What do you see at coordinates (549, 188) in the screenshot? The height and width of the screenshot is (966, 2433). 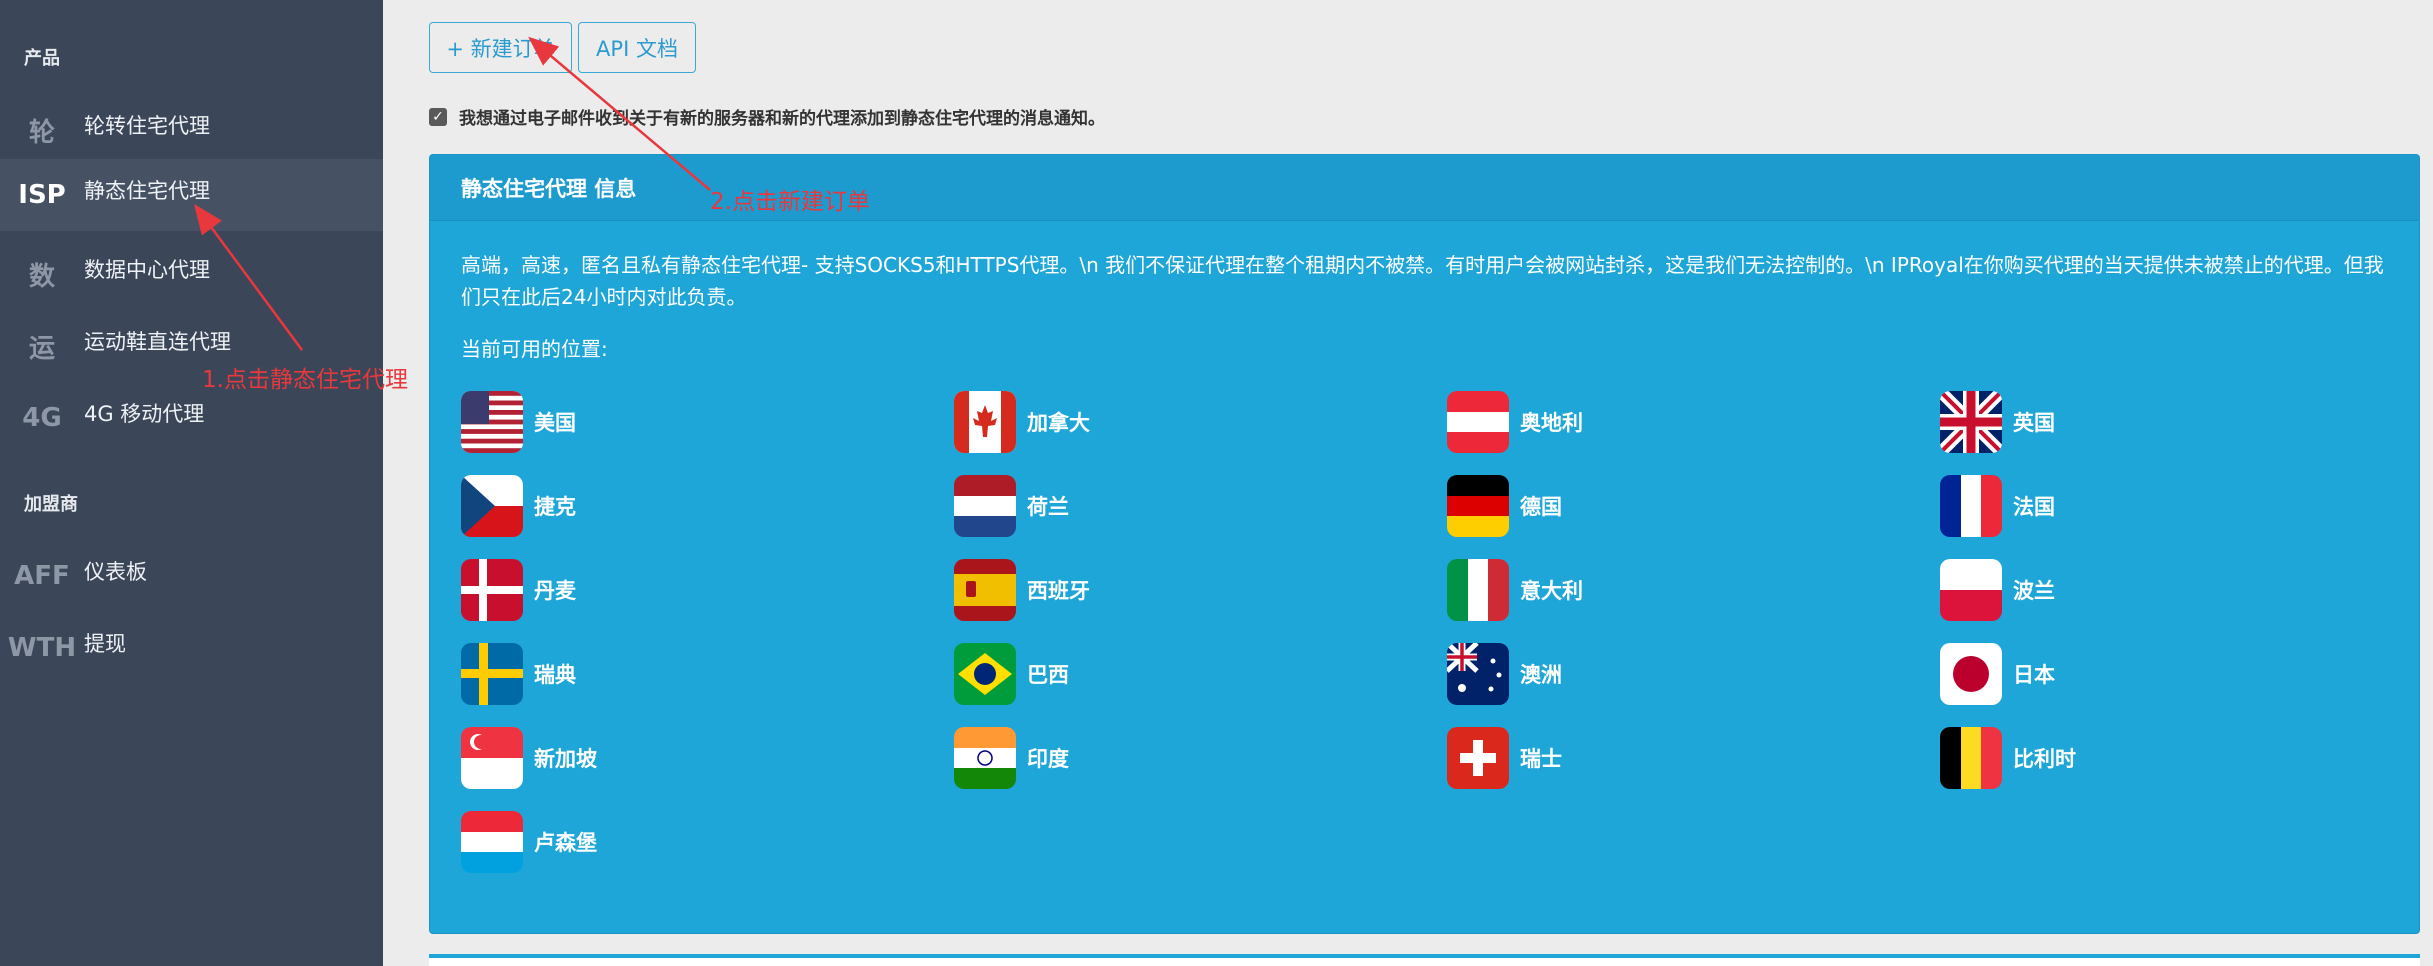 I see `panel-title: 静态住宅代理 信息` at bounding box center [549, 188].